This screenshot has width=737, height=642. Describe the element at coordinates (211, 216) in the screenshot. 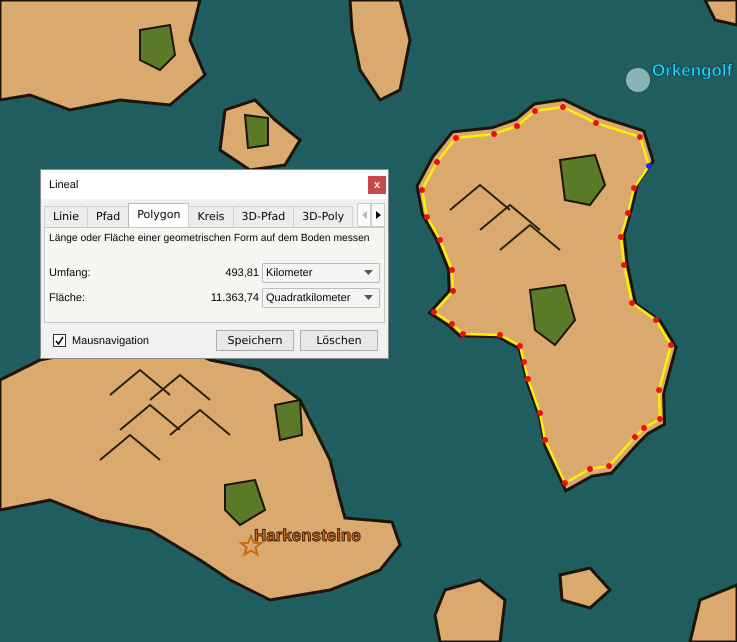

I see `tab: Kreis` at that location.